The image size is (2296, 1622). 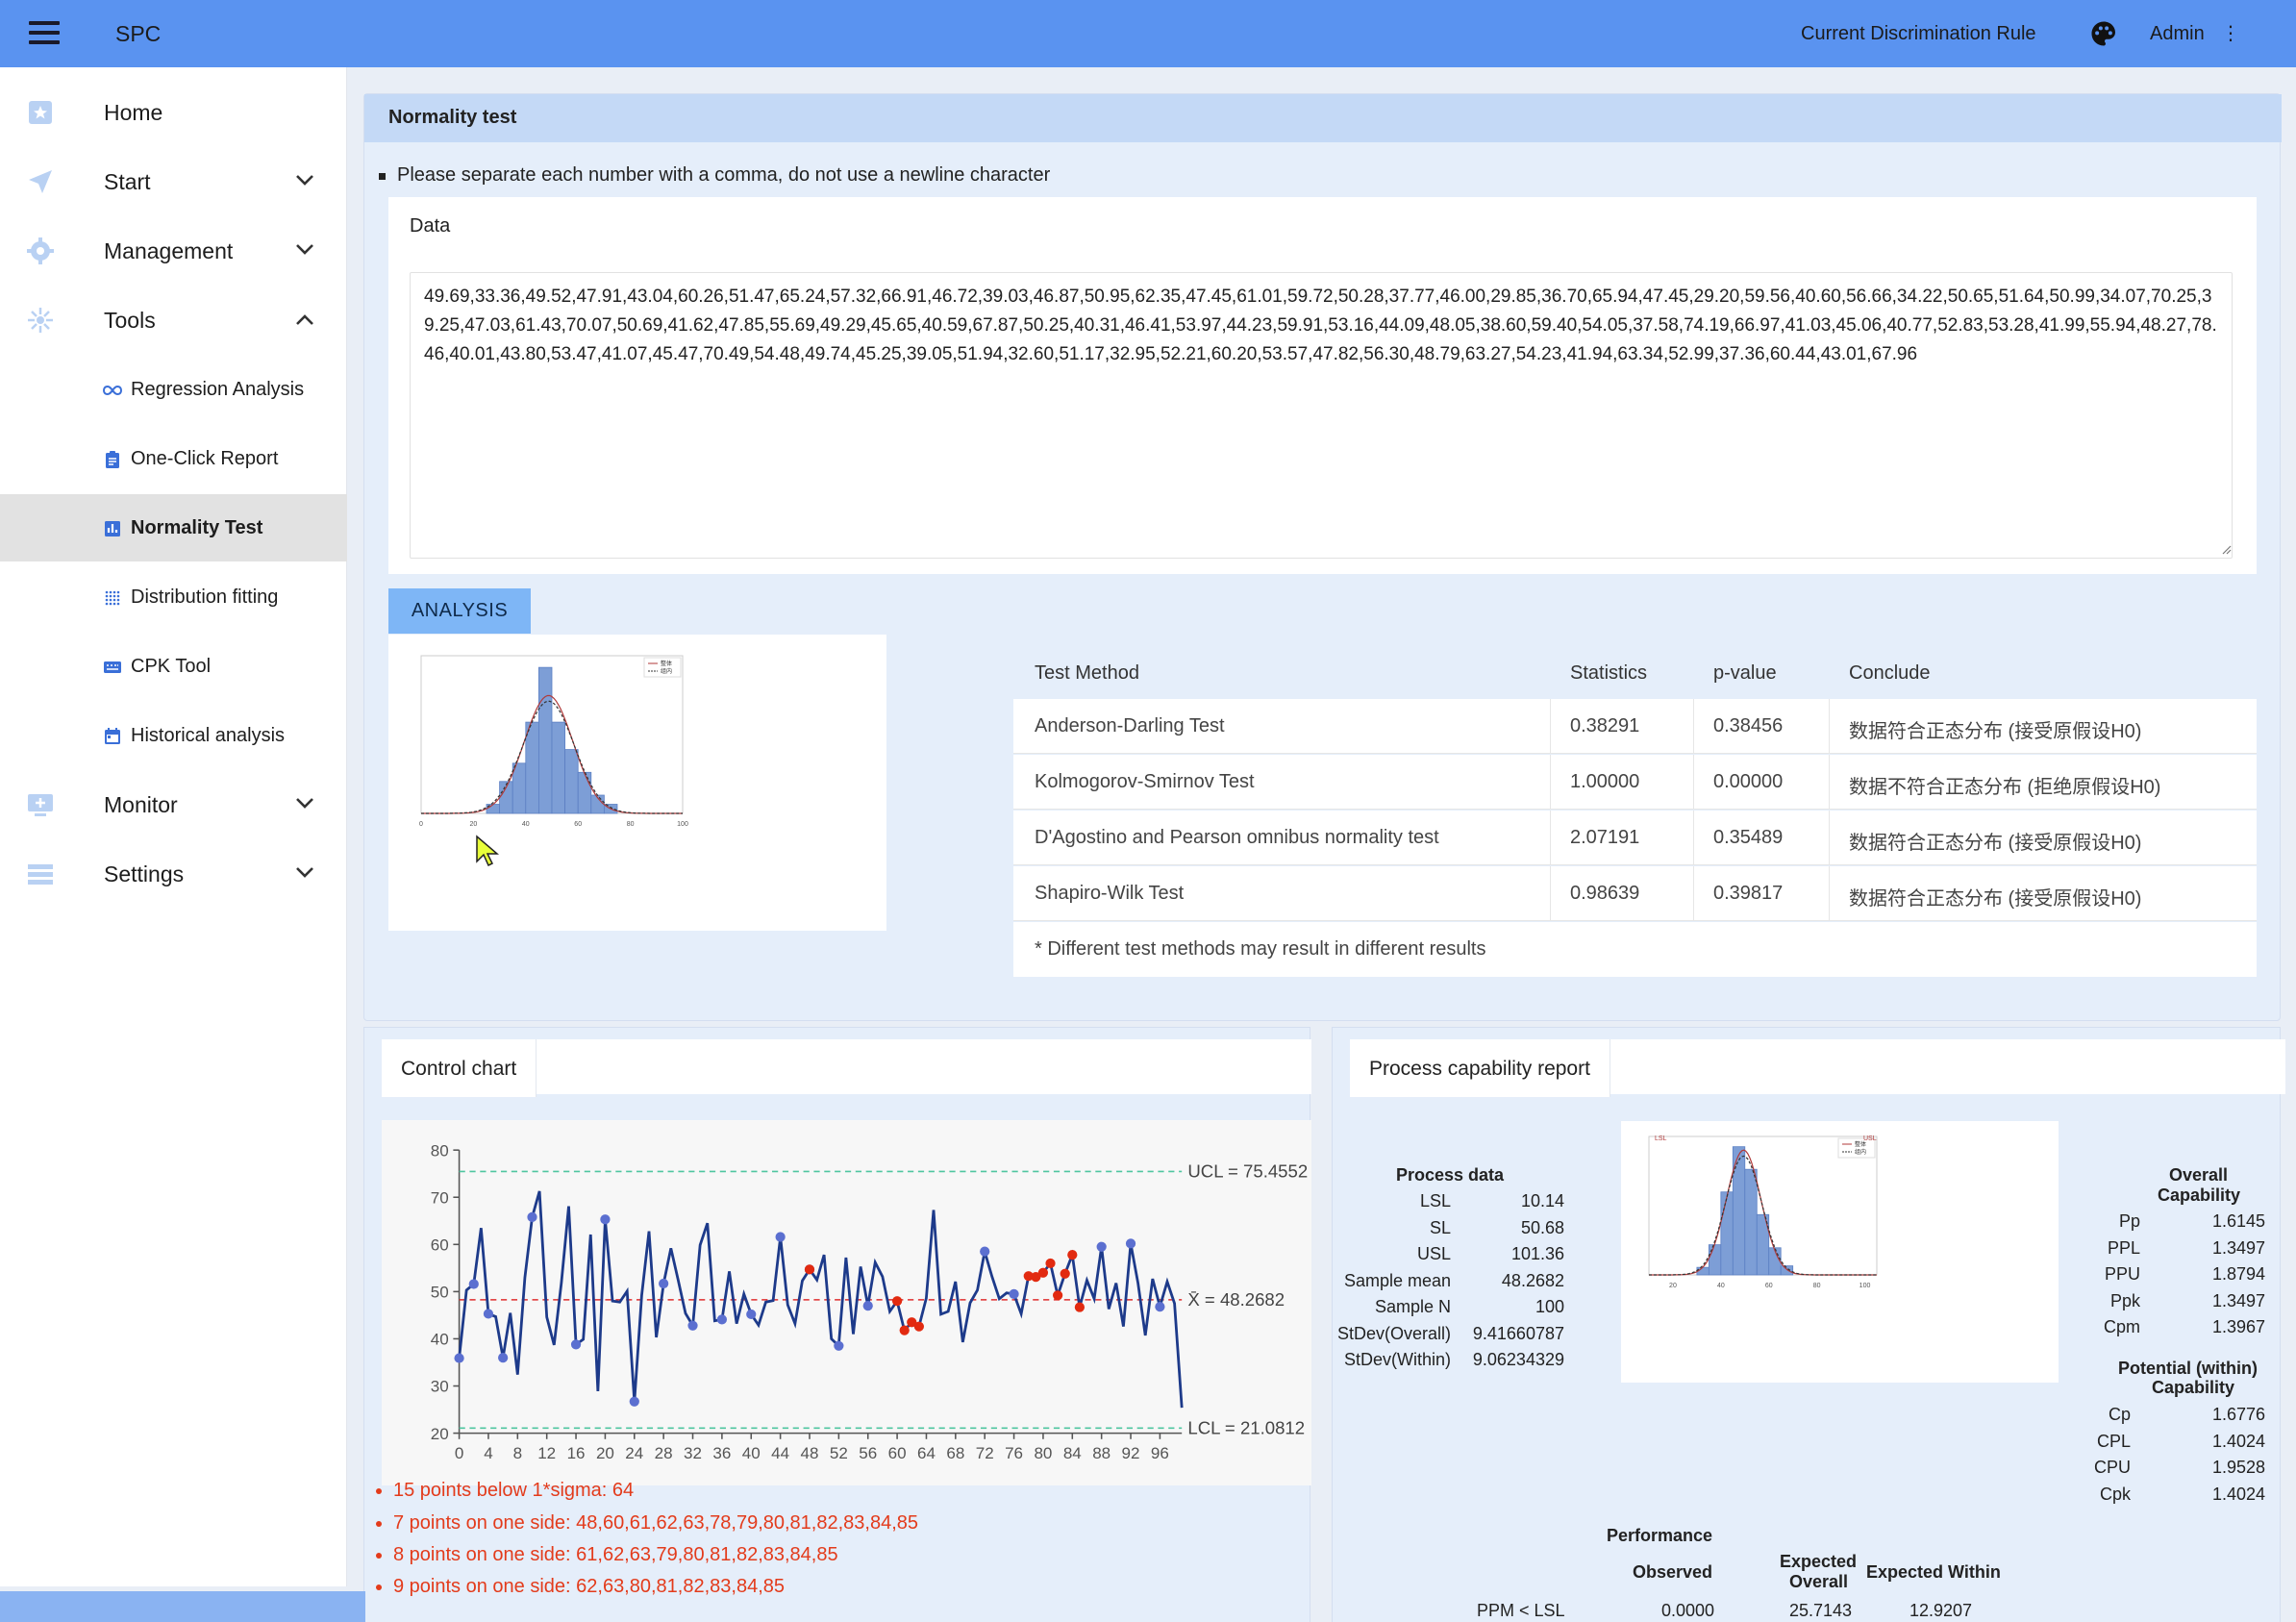 I want to click on x-tick-label: 20, so click(x=605, y=1453).